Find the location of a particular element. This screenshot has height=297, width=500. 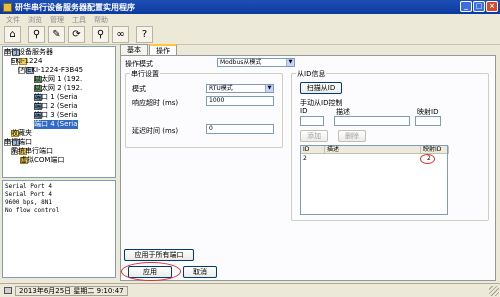

status-bar: 2013年6月25日 星期二 9:10:47 is located at coordinates (250, 290).